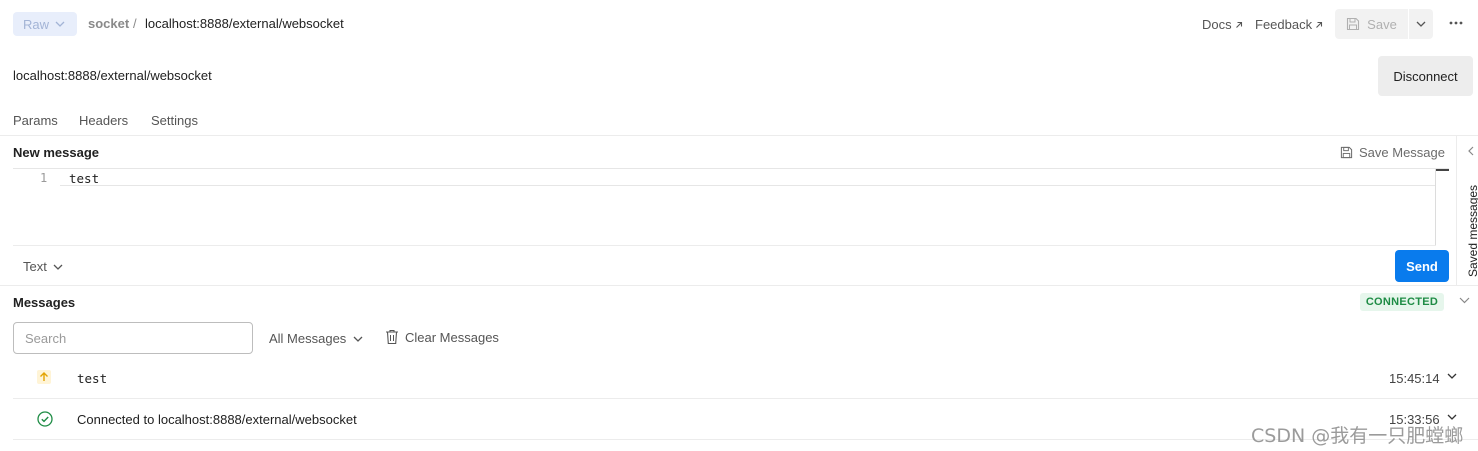 This screenshot has width=1478, height=451. I want to click on clear-messages-button: Clear Messages, so click(442, 337).